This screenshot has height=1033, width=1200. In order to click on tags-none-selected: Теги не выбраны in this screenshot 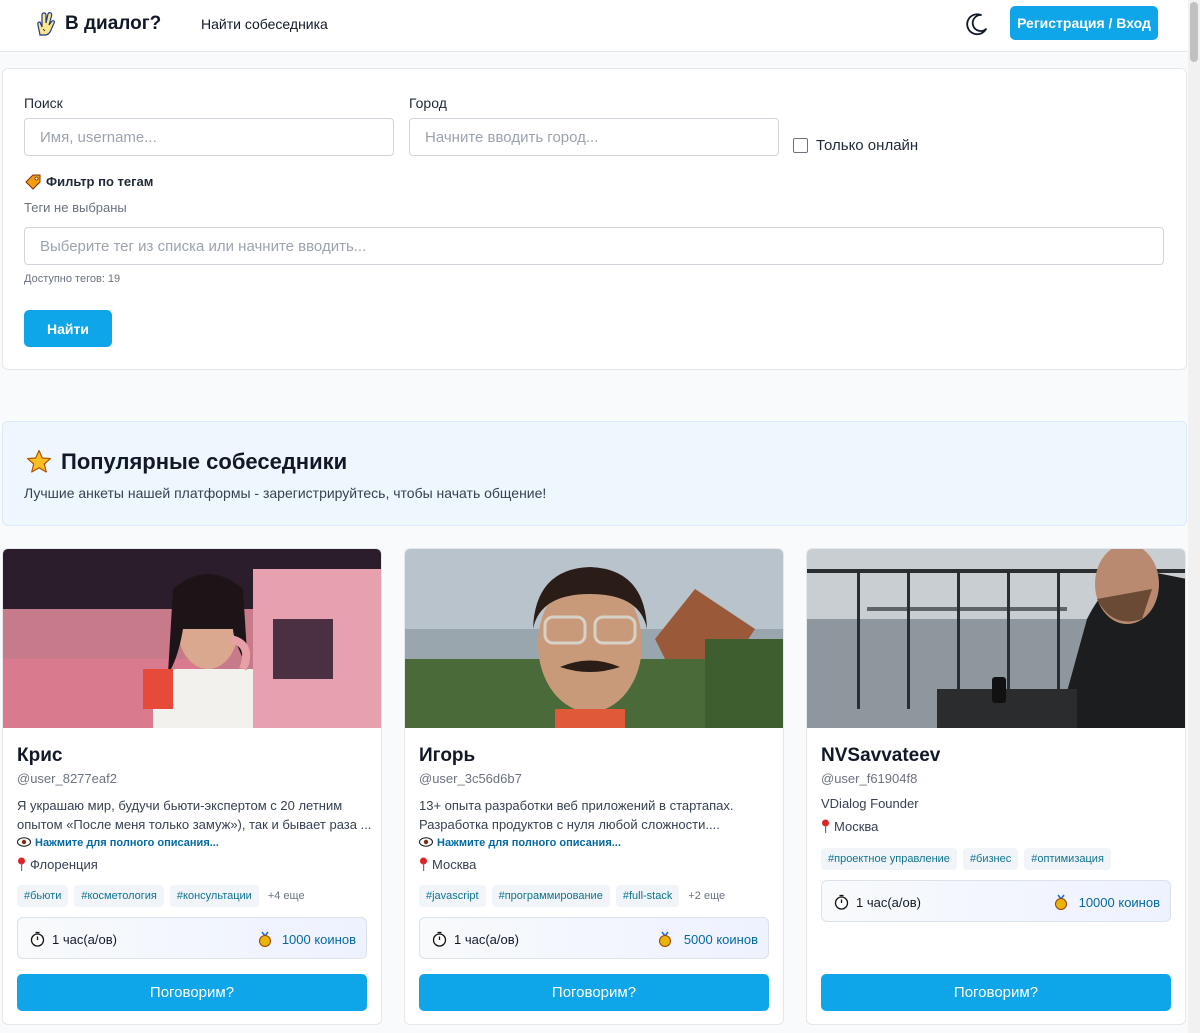, I will do `click(75, 207)`.